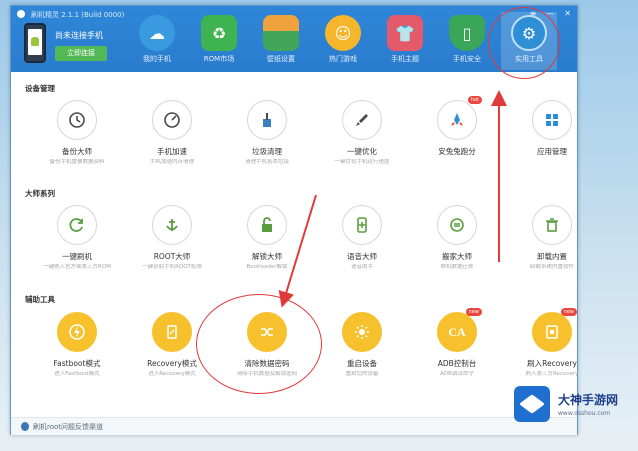 The height and width of the screenshot is (451, 638). What do you see at coordinates (157, 59) in the screenshot?
I see `nav-label: 我的手机` at bounding box center [157, 59].